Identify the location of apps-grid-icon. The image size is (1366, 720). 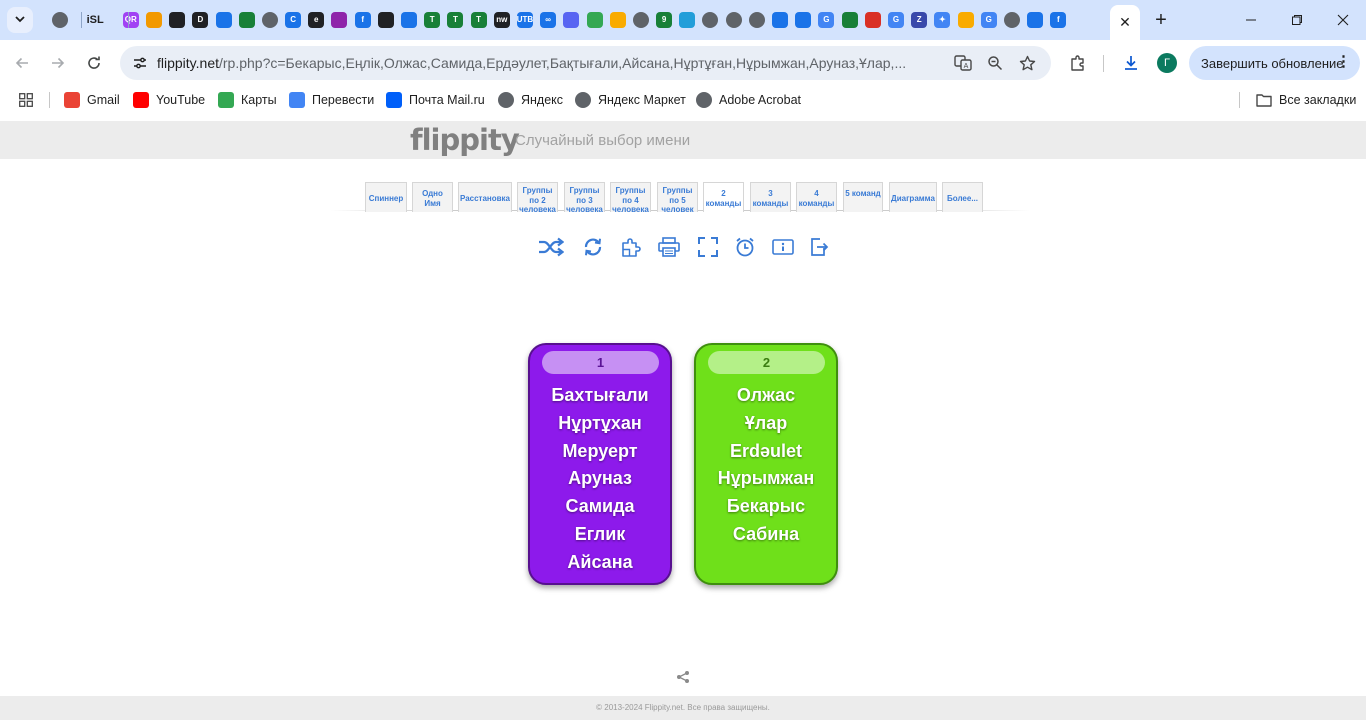
(26, 100).